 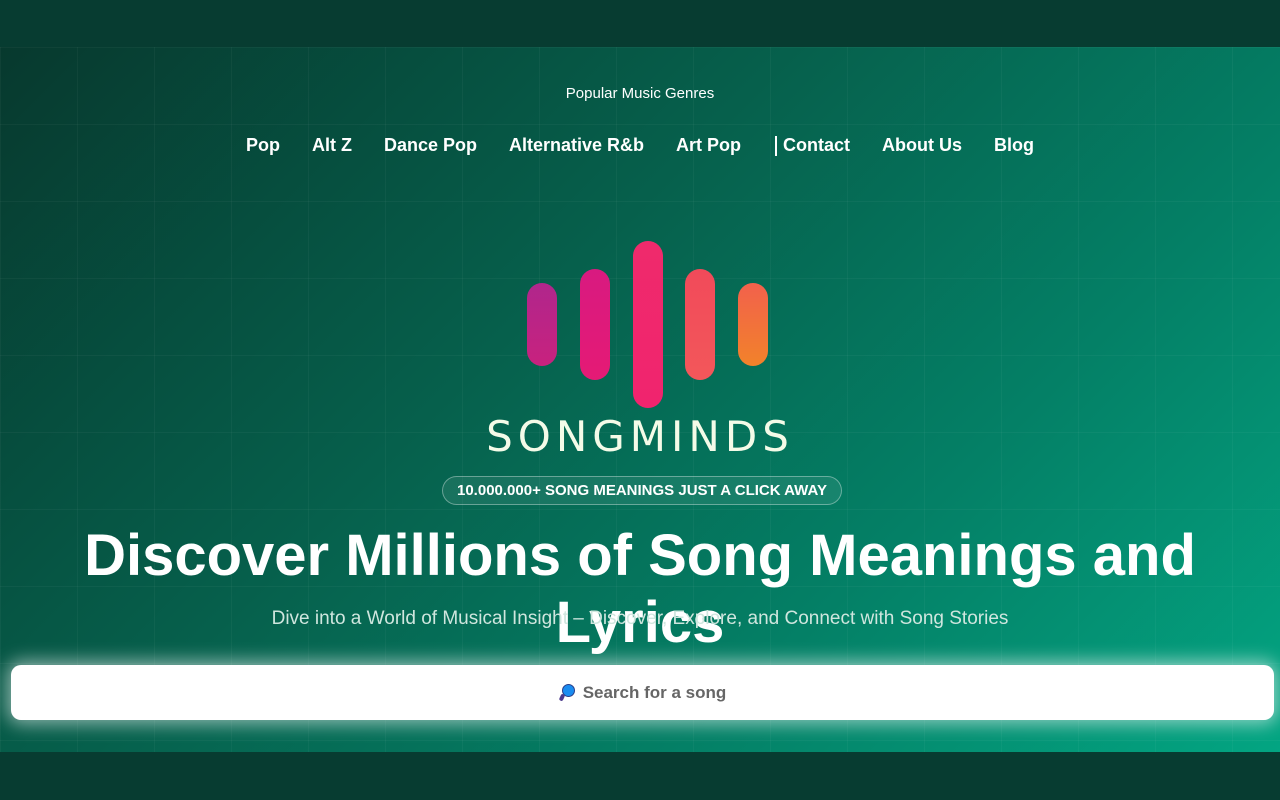 What do you see at coordinates (640, 776) in the screenshot?
I see `bottom-bar` at bounding box center [640, 776].